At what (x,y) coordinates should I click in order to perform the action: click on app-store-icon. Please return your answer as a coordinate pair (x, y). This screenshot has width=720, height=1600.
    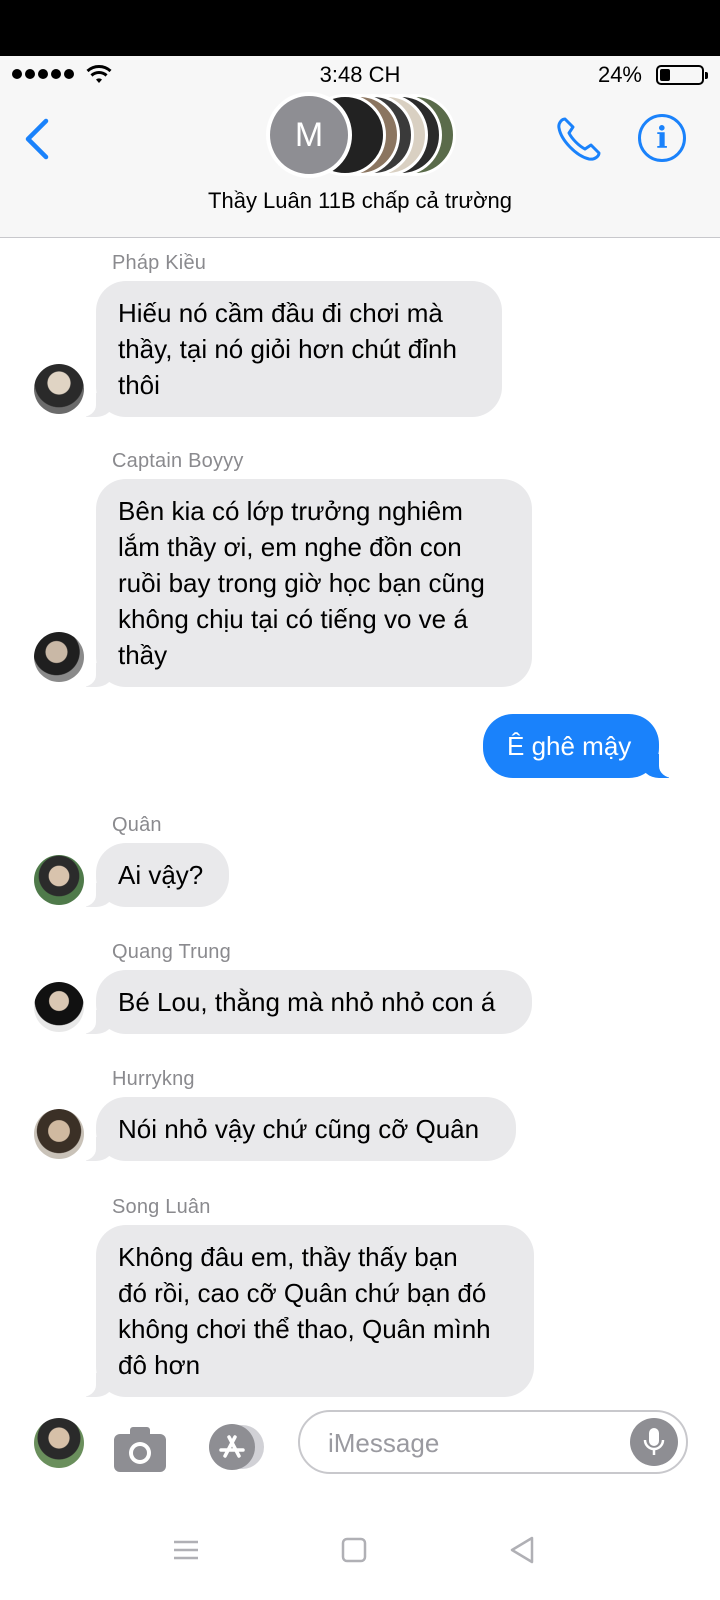
    Looking at the image, I should click on (236, 1447).